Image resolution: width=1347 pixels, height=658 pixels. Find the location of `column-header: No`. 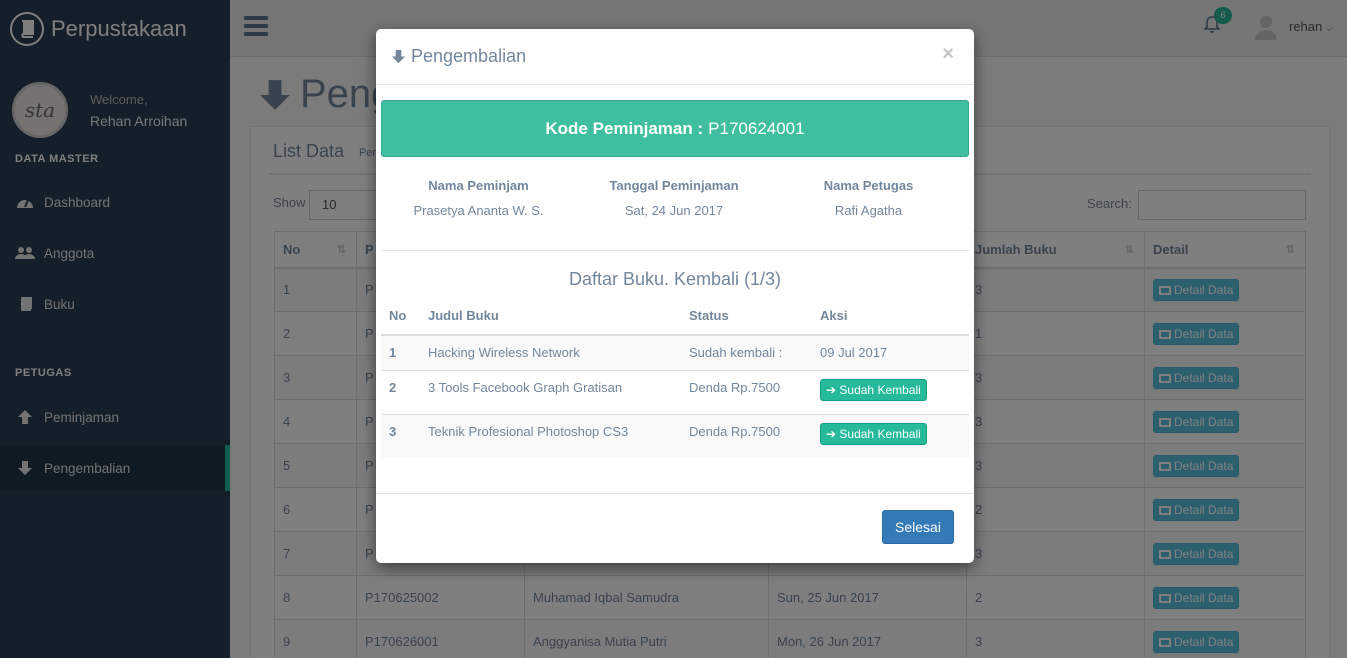

column-header: No is located at coordinates (400, 316).